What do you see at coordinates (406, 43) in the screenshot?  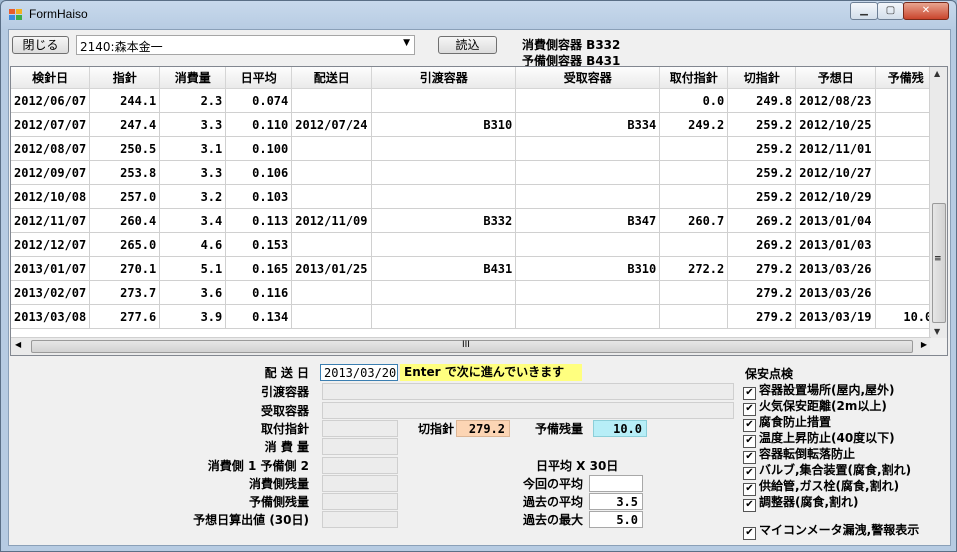 I see `chevron-down-icon: ▼` at bounding box center [406, 43].